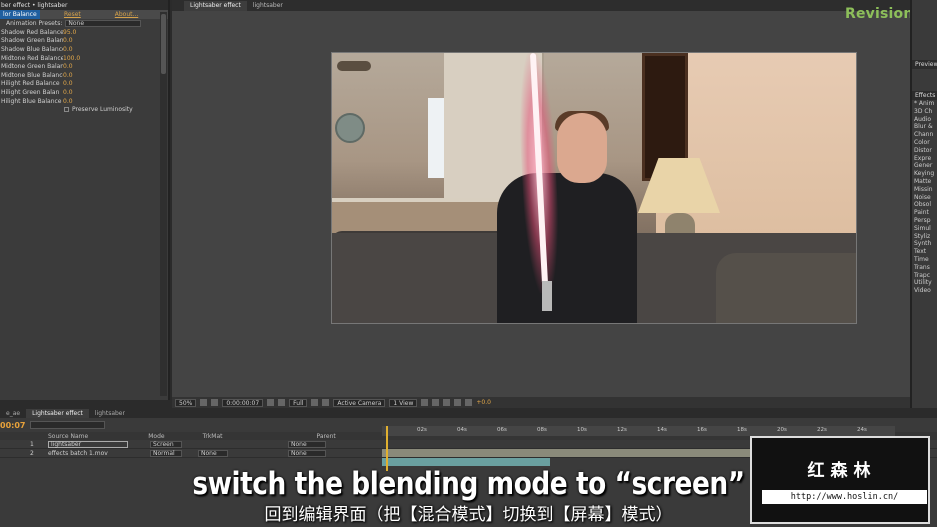 This screenshot has height=527, width=937. What do you see at coordinates (163, 44) in the screenshot?
I see `scrollbar-thumb` at bounding box center [163, 44].